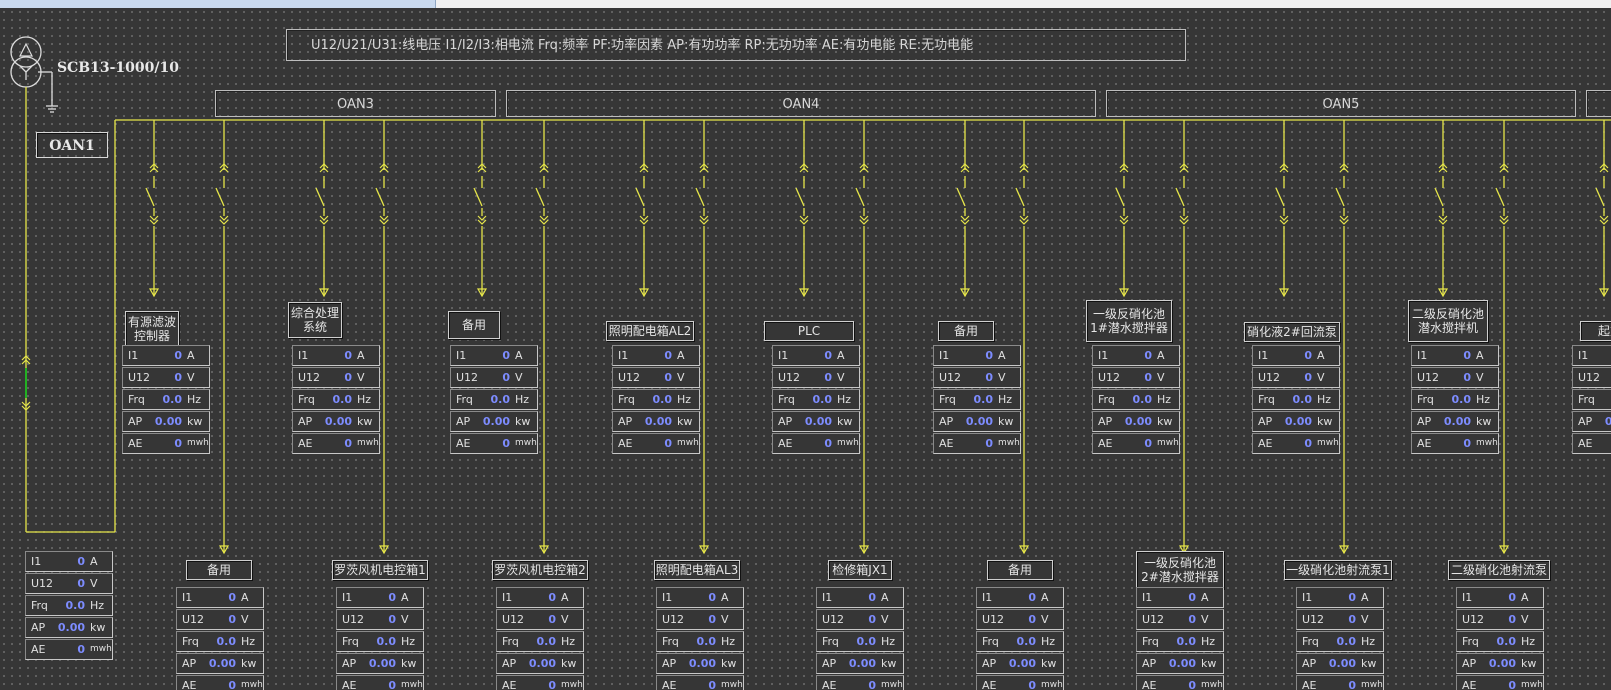 The image size is (1611, 690). What do you see at coordinates (1263, 355) in the screenshot?
I see `meter-key: I1` at bounding box center [1263, 355].